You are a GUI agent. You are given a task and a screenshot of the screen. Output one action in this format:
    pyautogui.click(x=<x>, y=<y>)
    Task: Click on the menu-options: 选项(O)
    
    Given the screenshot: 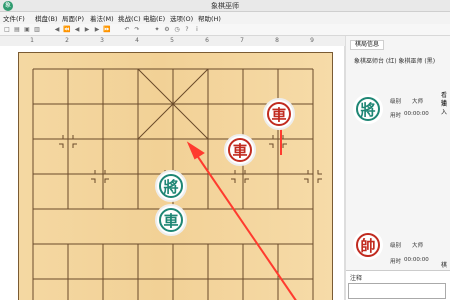 What is the action you would take?
    pyautogui.click(x=181, y=18)
    